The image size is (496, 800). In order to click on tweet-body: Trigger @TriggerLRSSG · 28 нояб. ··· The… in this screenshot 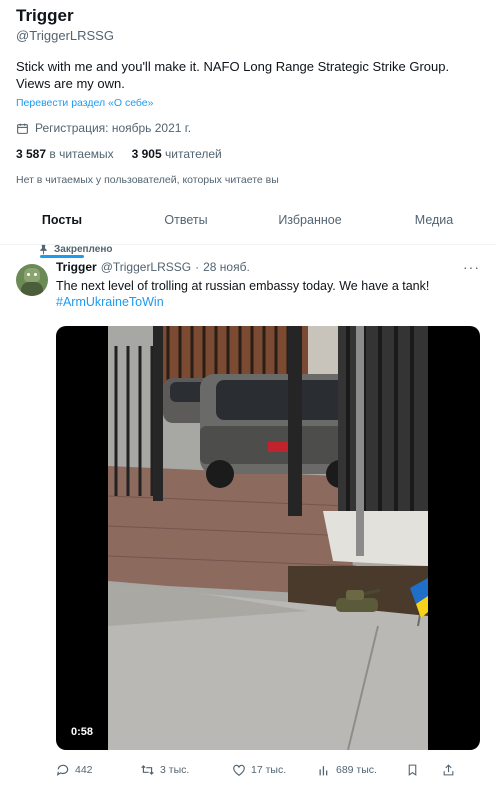, I will do `click(248, 285)`.